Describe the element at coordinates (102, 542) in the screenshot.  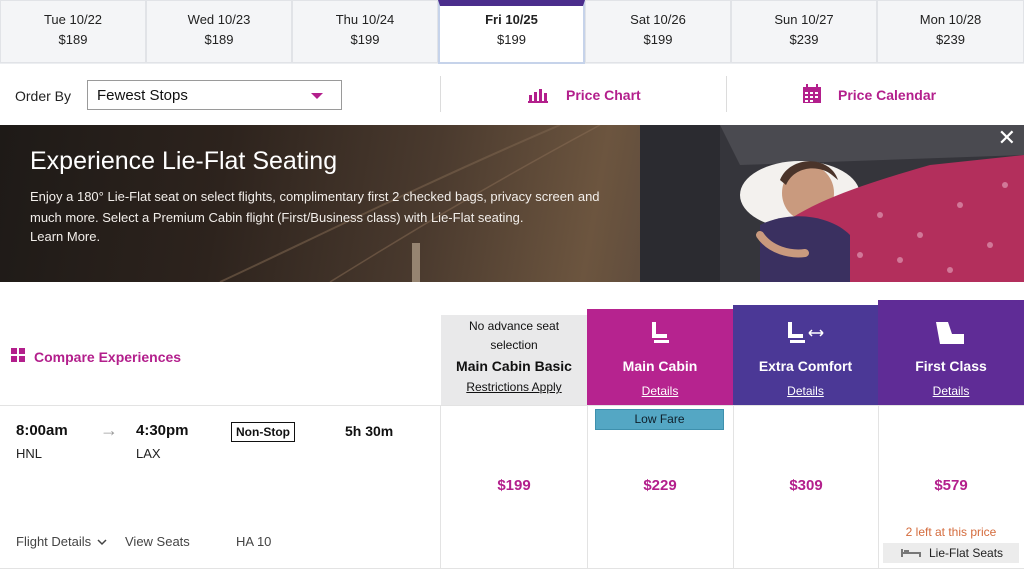
I see `chevron-down-icon` at that location.